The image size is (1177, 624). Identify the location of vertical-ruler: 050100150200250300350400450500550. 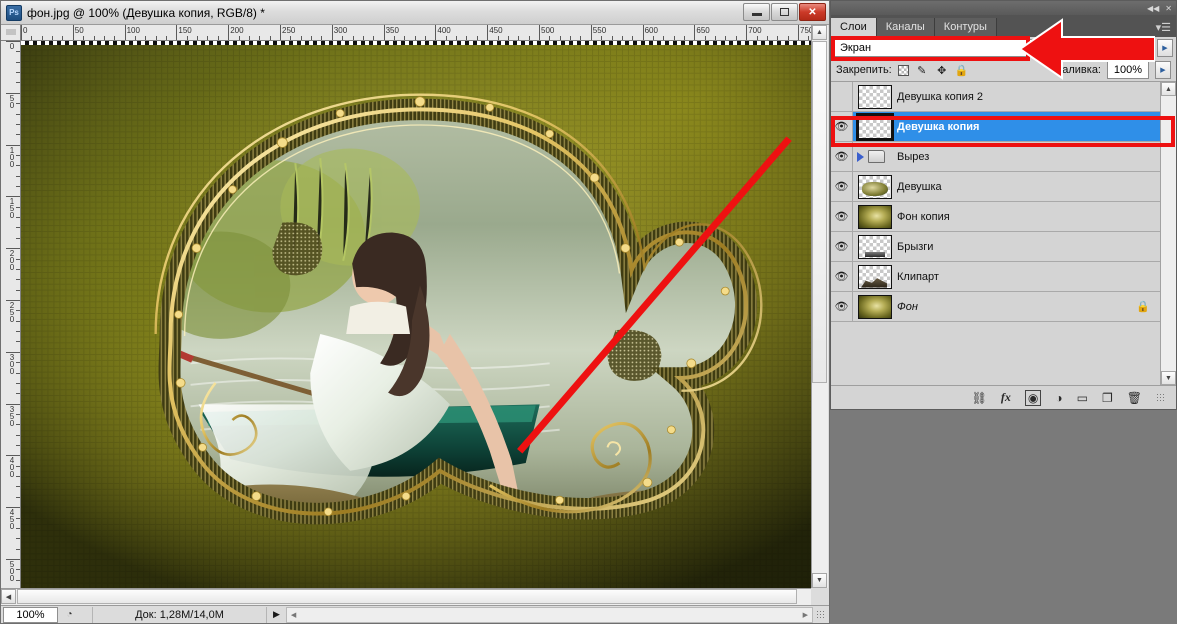
(11, 314).